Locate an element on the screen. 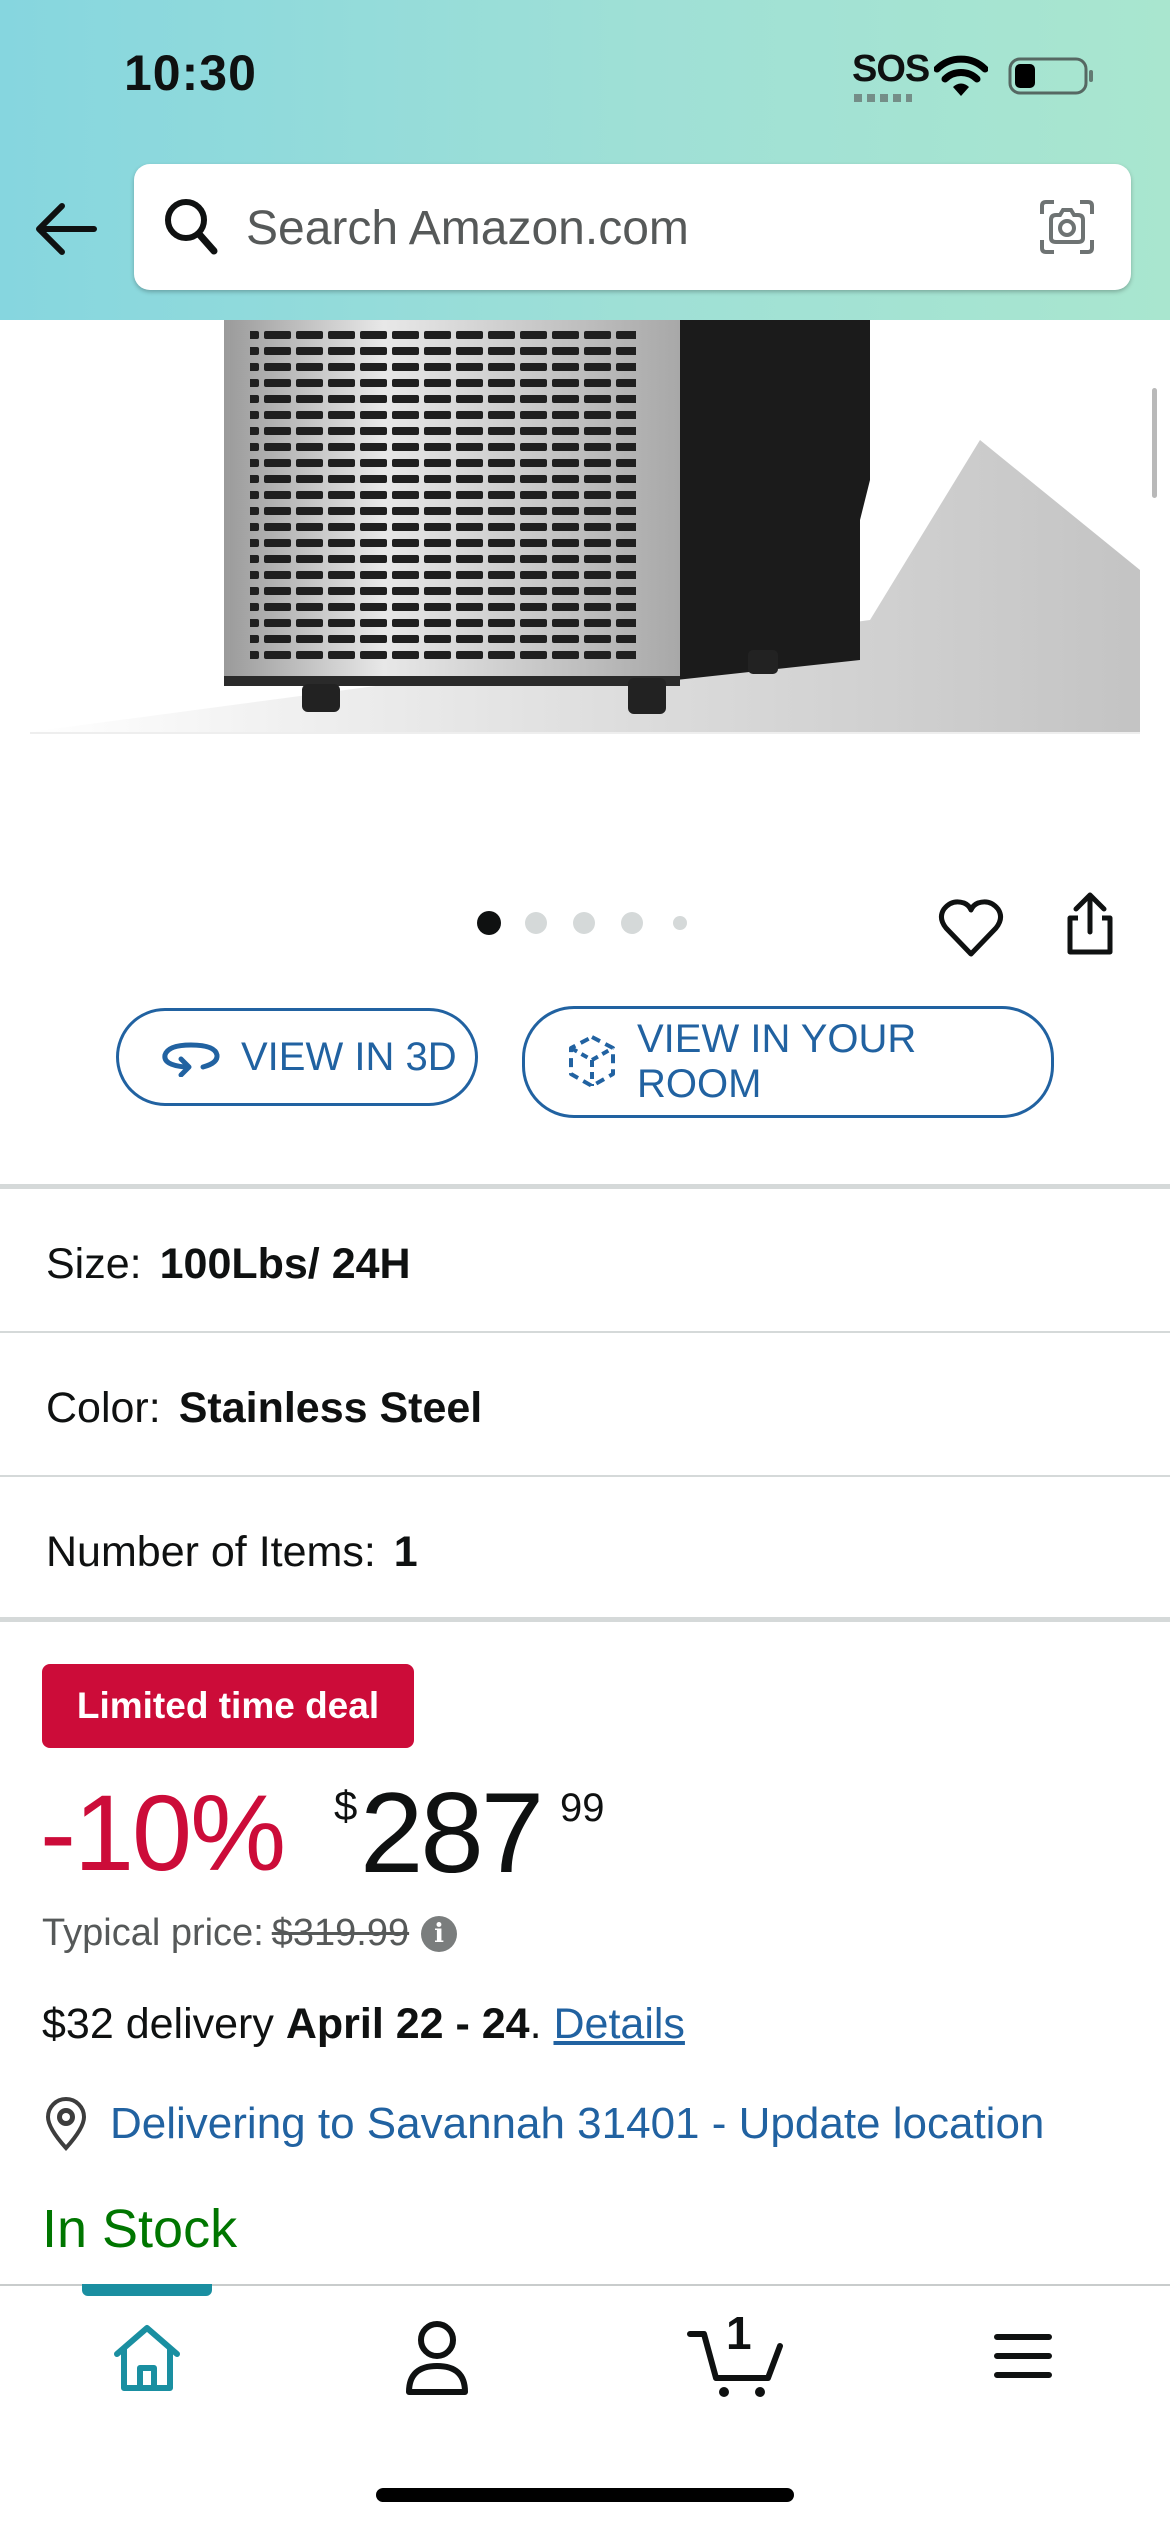 Image resolution: width=1170 pixels, height=2534 pixels. menu-icon is located at coordinates (1023, 2356).